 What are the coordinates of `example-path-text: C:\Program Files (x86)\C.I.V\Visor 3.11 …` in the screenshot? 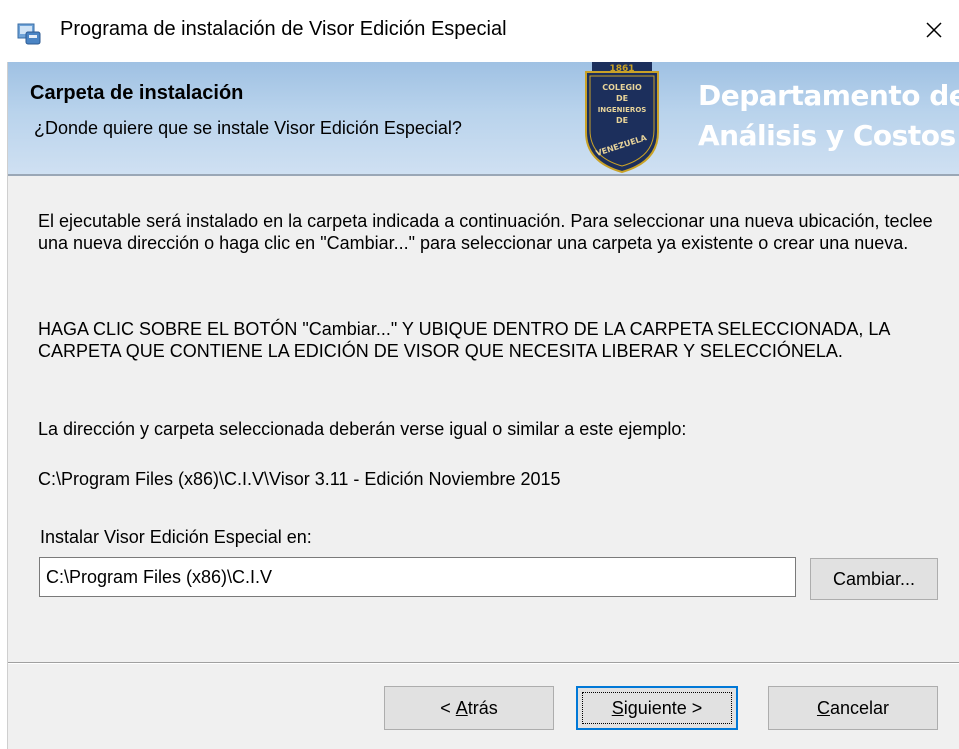 It's located at (299, 479).